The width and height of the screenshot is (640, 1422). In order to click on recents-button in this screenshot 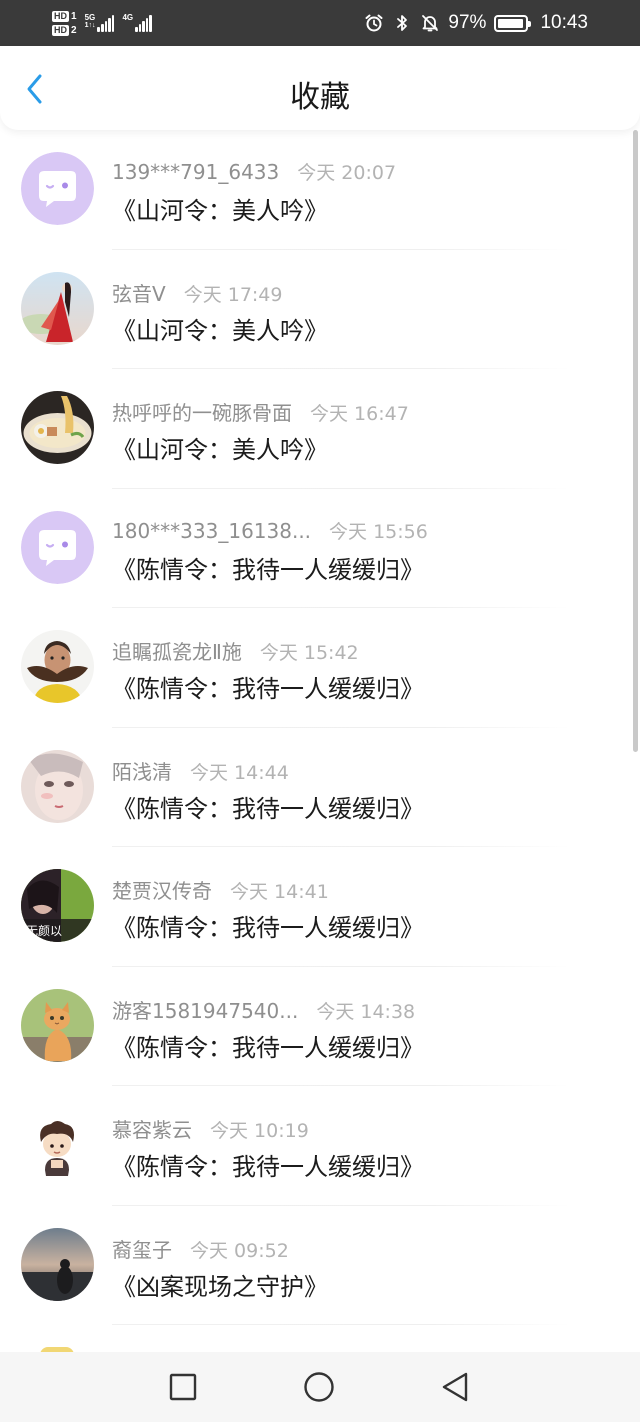, I will do `click(183, 1387)`.